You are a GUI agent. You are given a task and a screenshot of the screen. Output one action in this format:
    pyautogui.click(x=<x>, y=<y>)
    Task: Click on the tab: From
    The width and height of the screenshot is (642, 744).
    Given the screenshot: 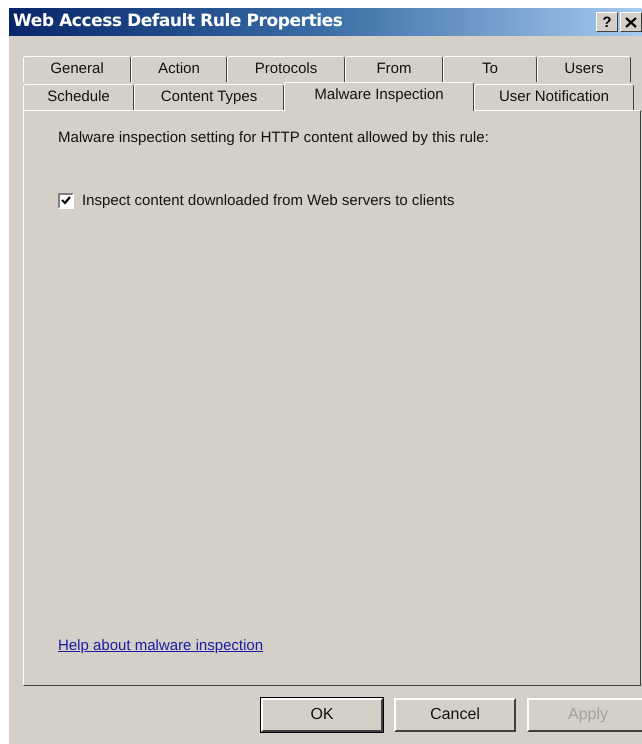 What is the action you would take?
    pyautogui.click(x=394, y=69)
    